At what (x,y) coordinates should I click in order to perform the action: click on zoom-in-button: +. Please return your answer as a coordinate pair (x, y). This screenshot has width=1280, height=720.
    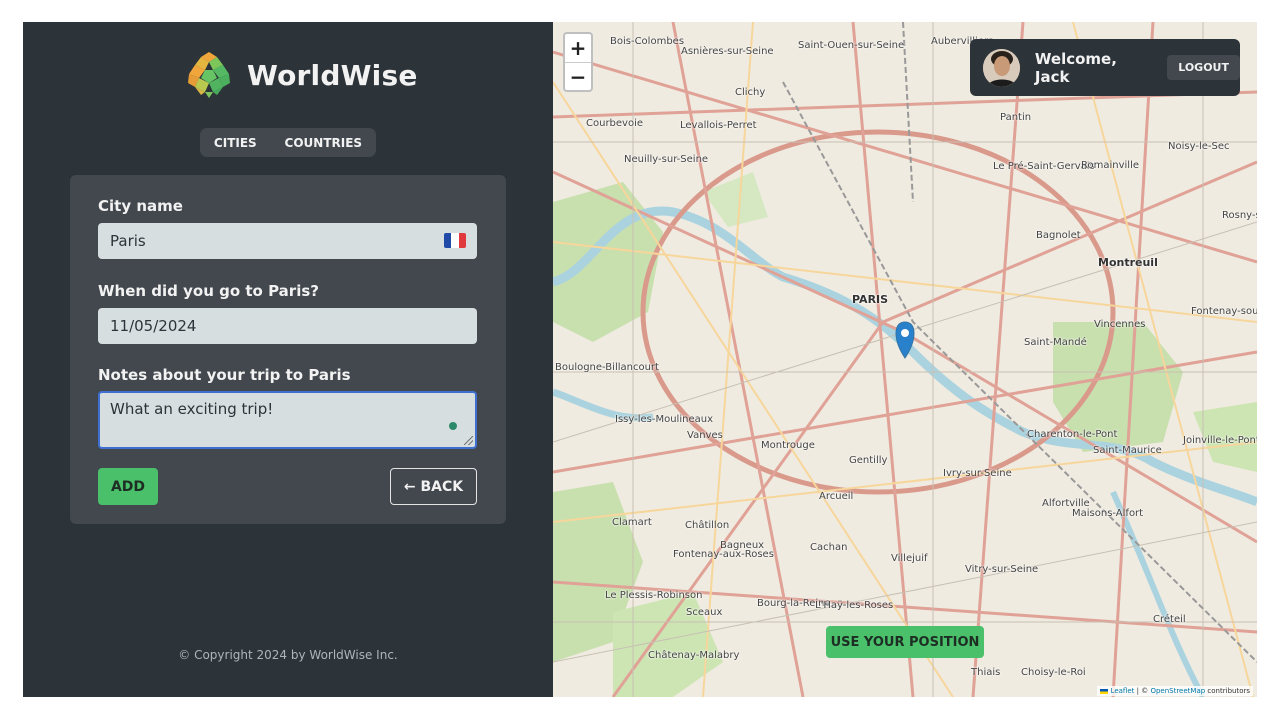
    Looking at the image, I should click on (578, 48).